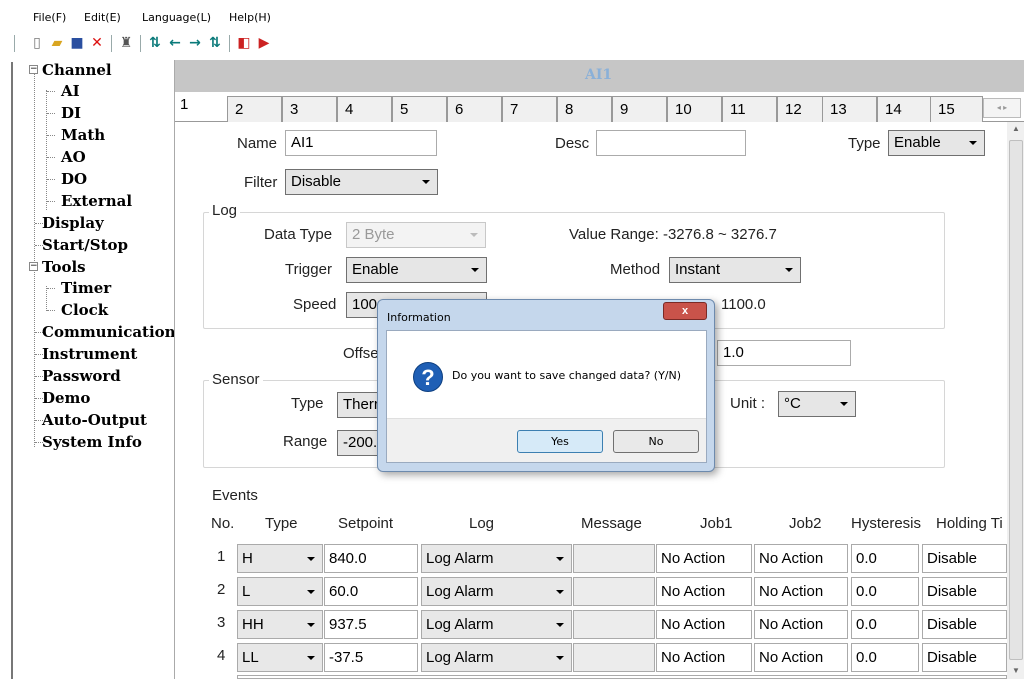 The image size is (1024, 679). What do you see at coordinates (817, 404) in the screenshot?
I see `unit-select: °C` at bounding box center [817, 404].